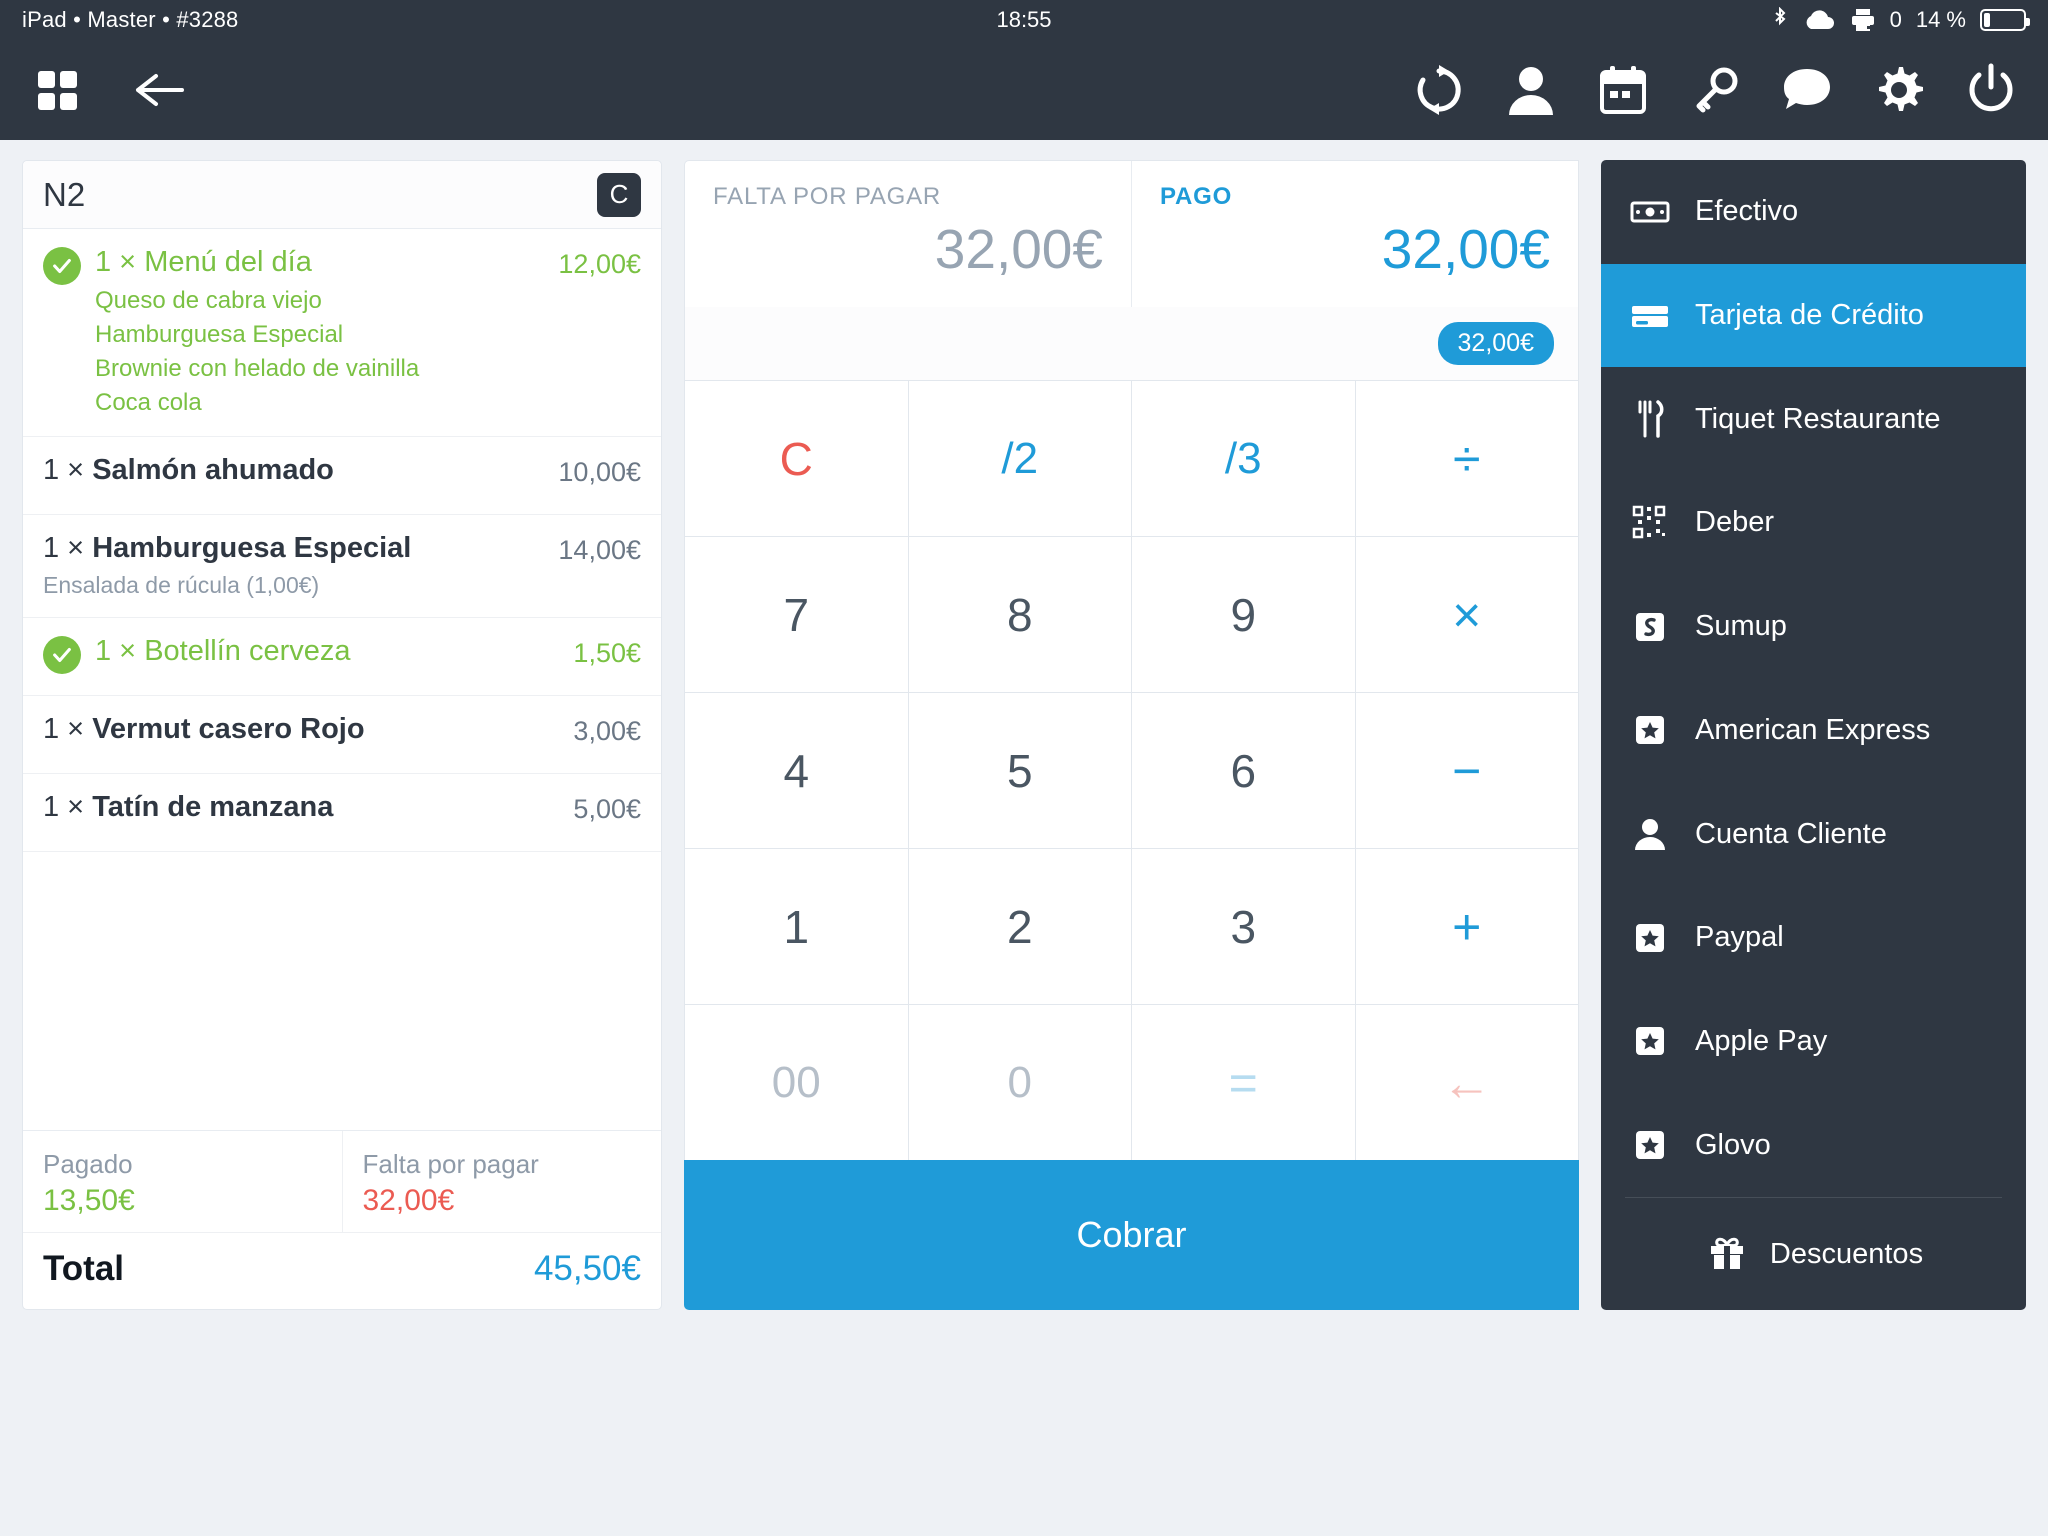 Image resolution: width=2048 pixels, height=1536 pixels. What do you see at coordinates (1439, 90) in the screenshot?
I see `sync-icon` at bounding box center [1439, 90].